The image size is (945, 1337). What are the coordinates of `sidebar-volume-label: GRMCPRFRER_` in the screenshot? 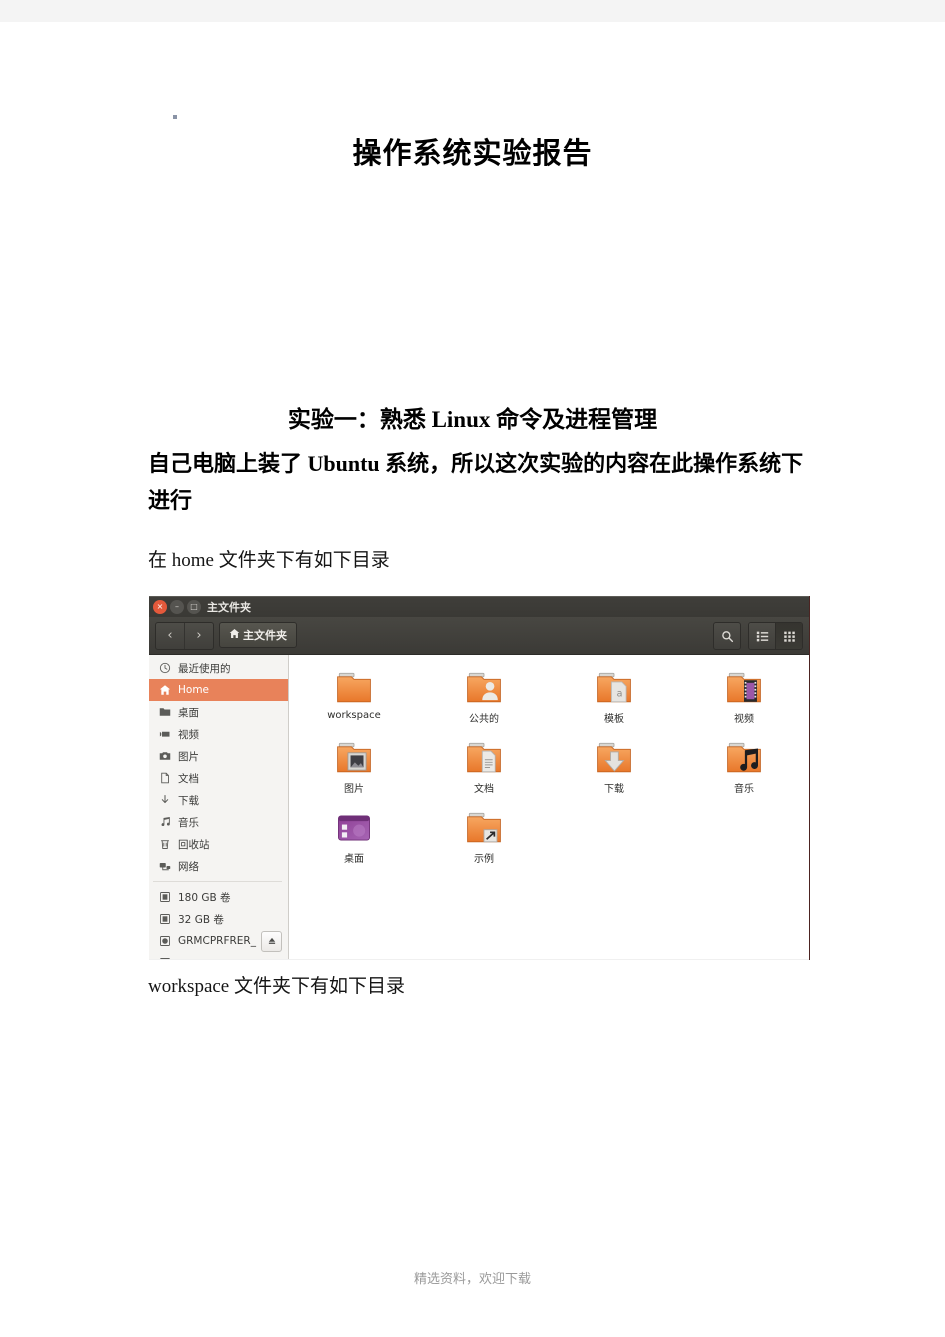 It's located at (217, 941).